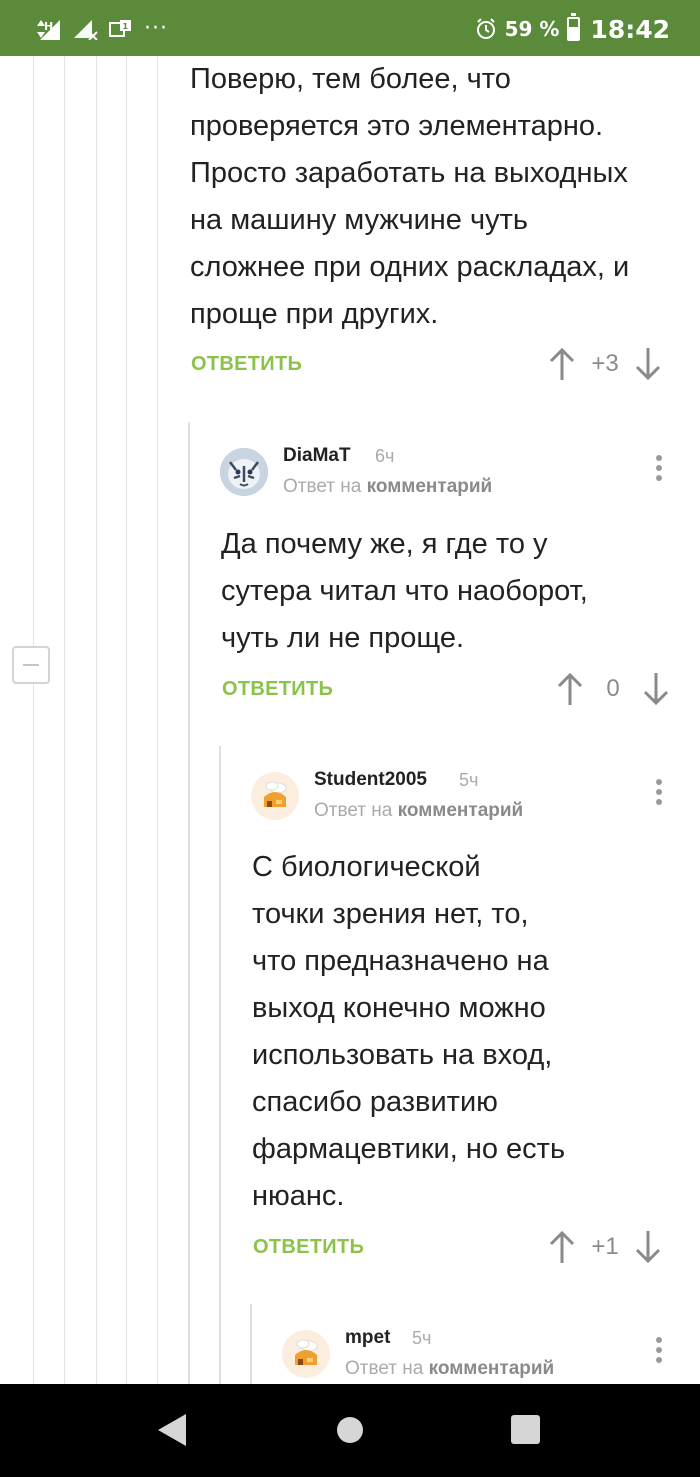  I want to click on comment-line: использовать на вход,, so click(402, 1055).